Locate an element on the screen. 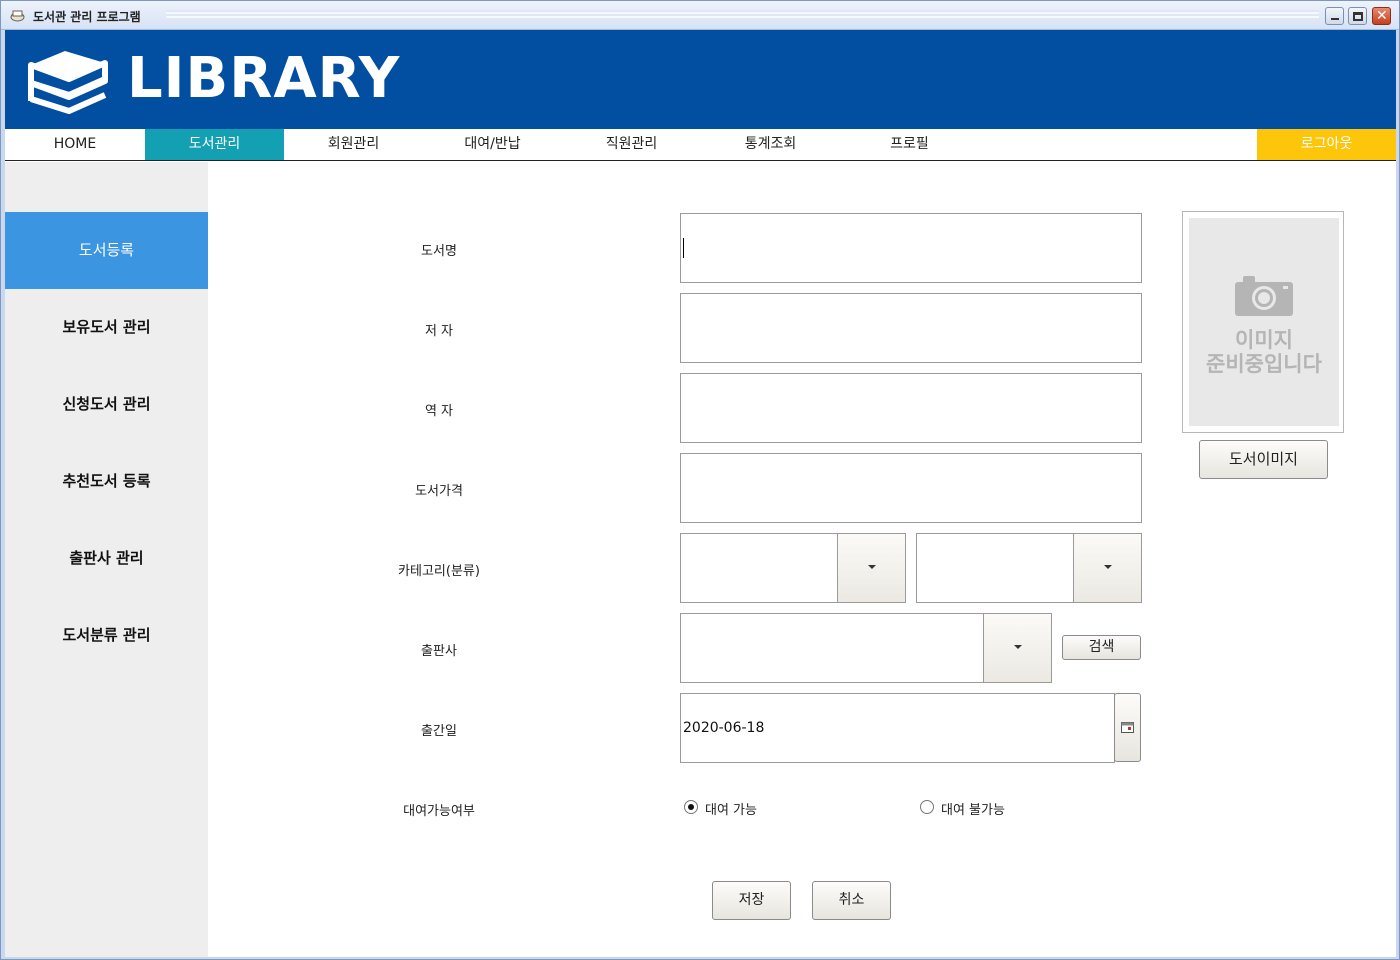 This screenshot has height=960, width=1400. top-nav: HOME 도서관리 회원관리 대여/반납 직원관리 통계조회 프로필 로그아웃 is located at coordinates (700, 145).